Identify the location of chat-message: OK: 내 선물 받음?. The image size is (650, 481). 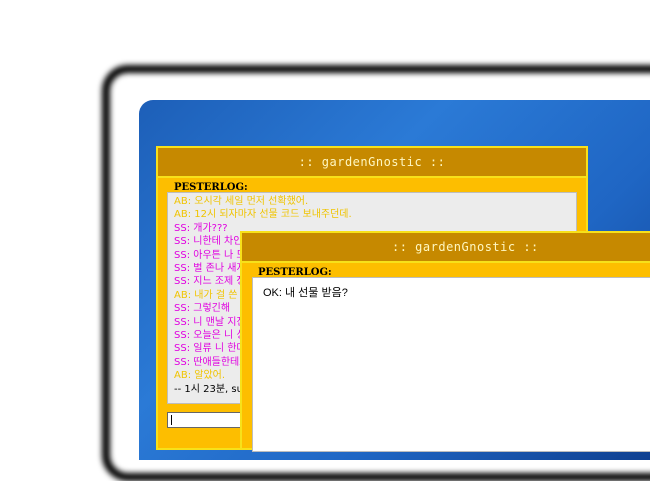
(305, 293).